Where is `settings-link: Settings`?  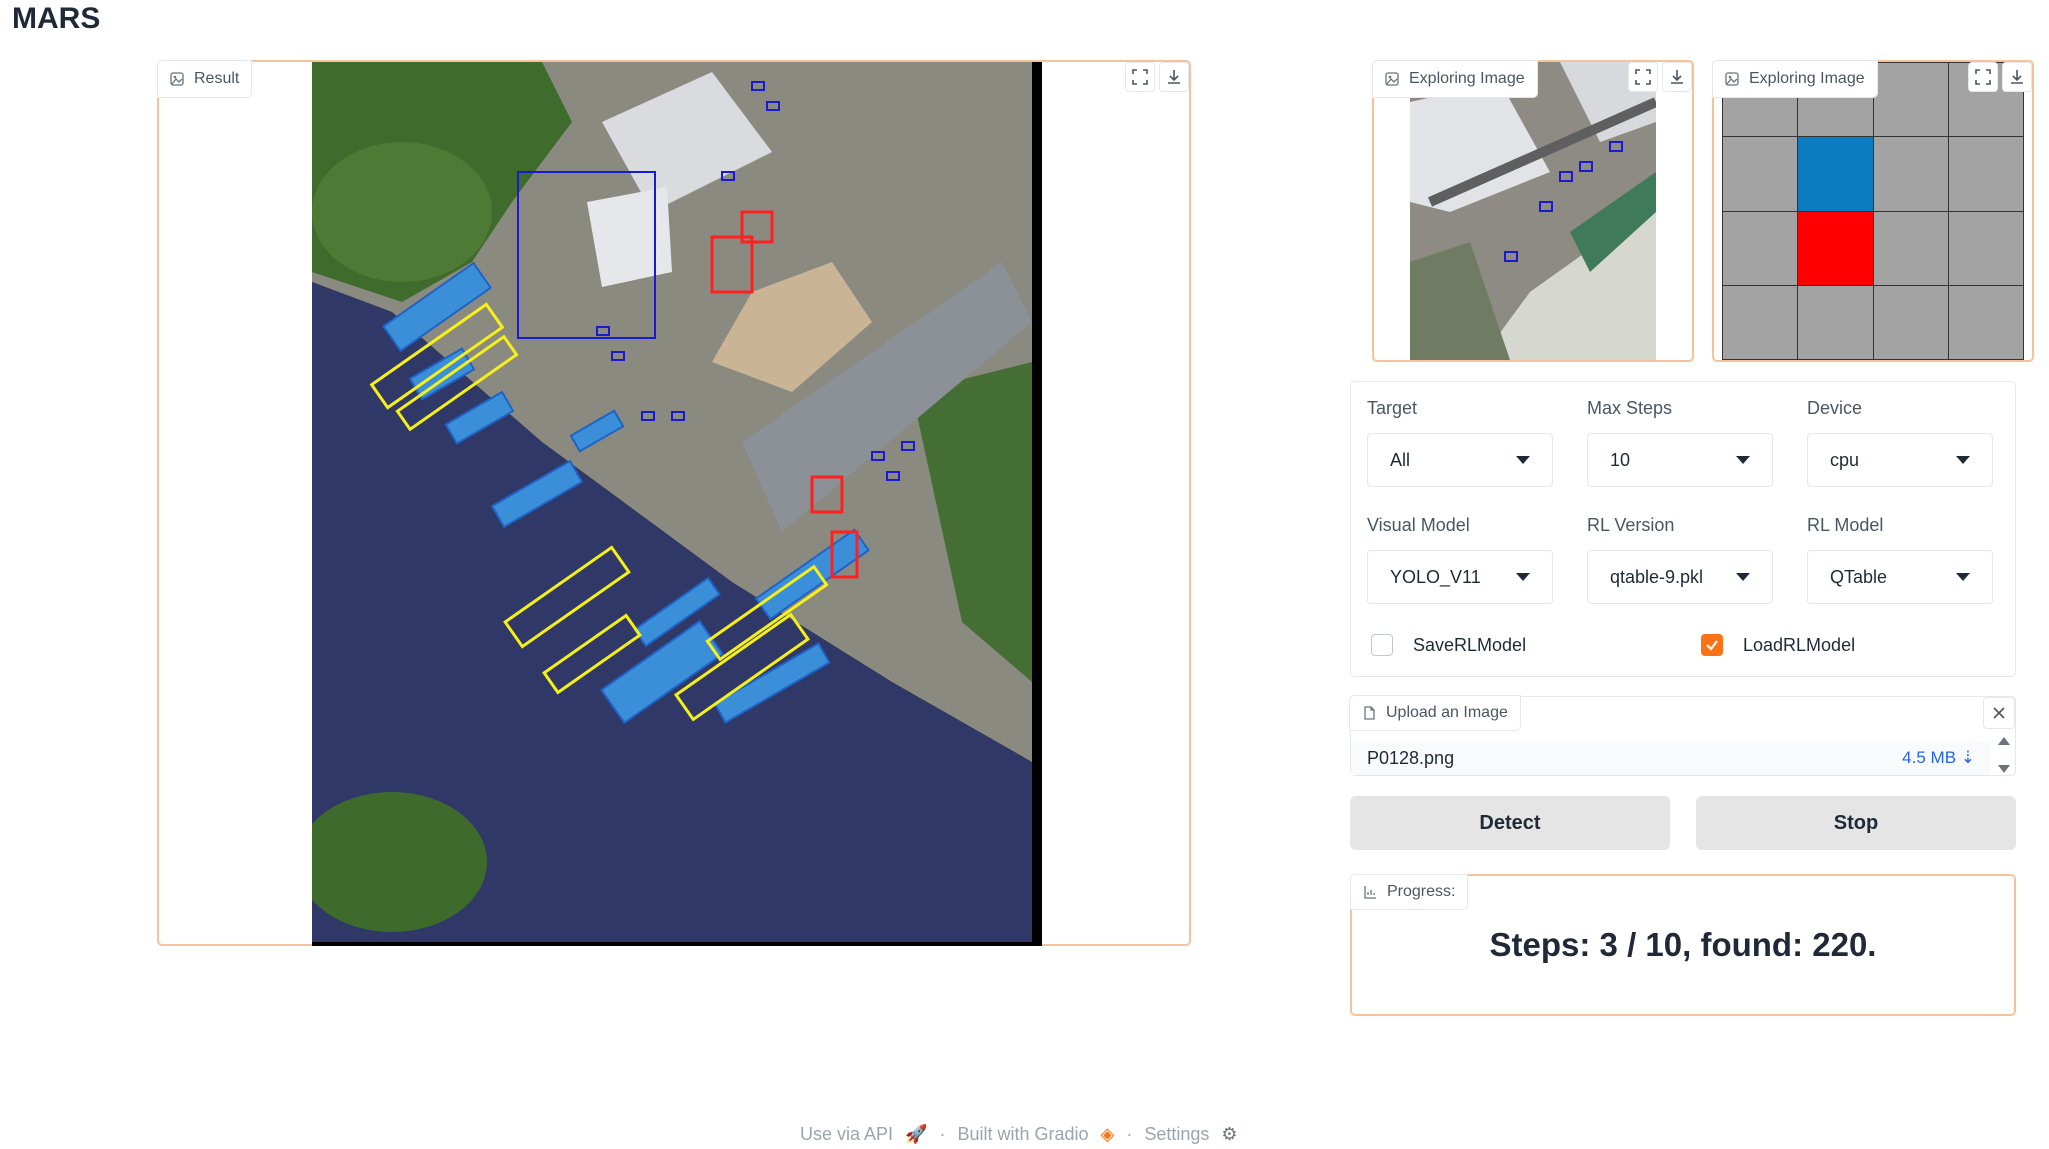
settings-link: Settings is located at coordinates (1176, 1134).